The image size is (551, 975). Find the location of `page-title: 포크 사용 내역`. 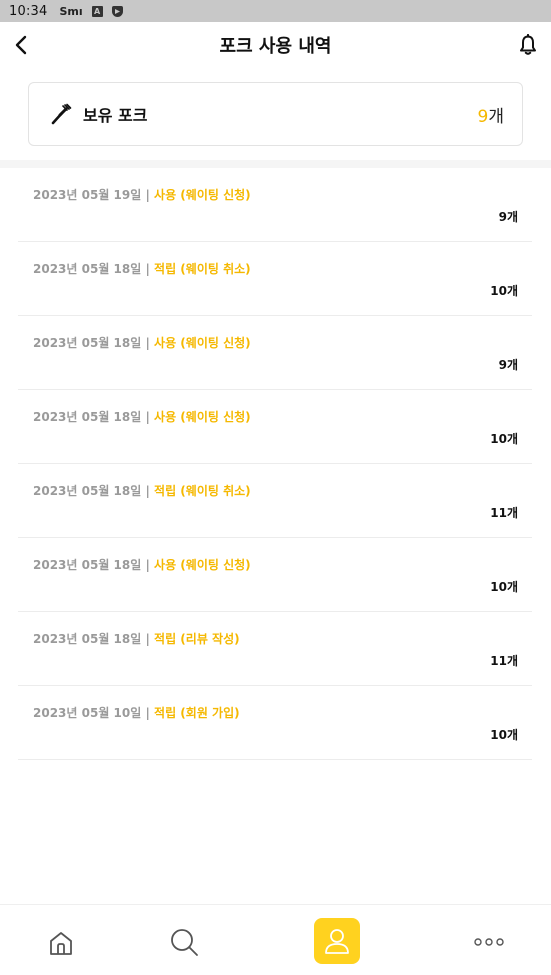

page-title: 포크 사용 내역 is located at coordinates (275, 46).